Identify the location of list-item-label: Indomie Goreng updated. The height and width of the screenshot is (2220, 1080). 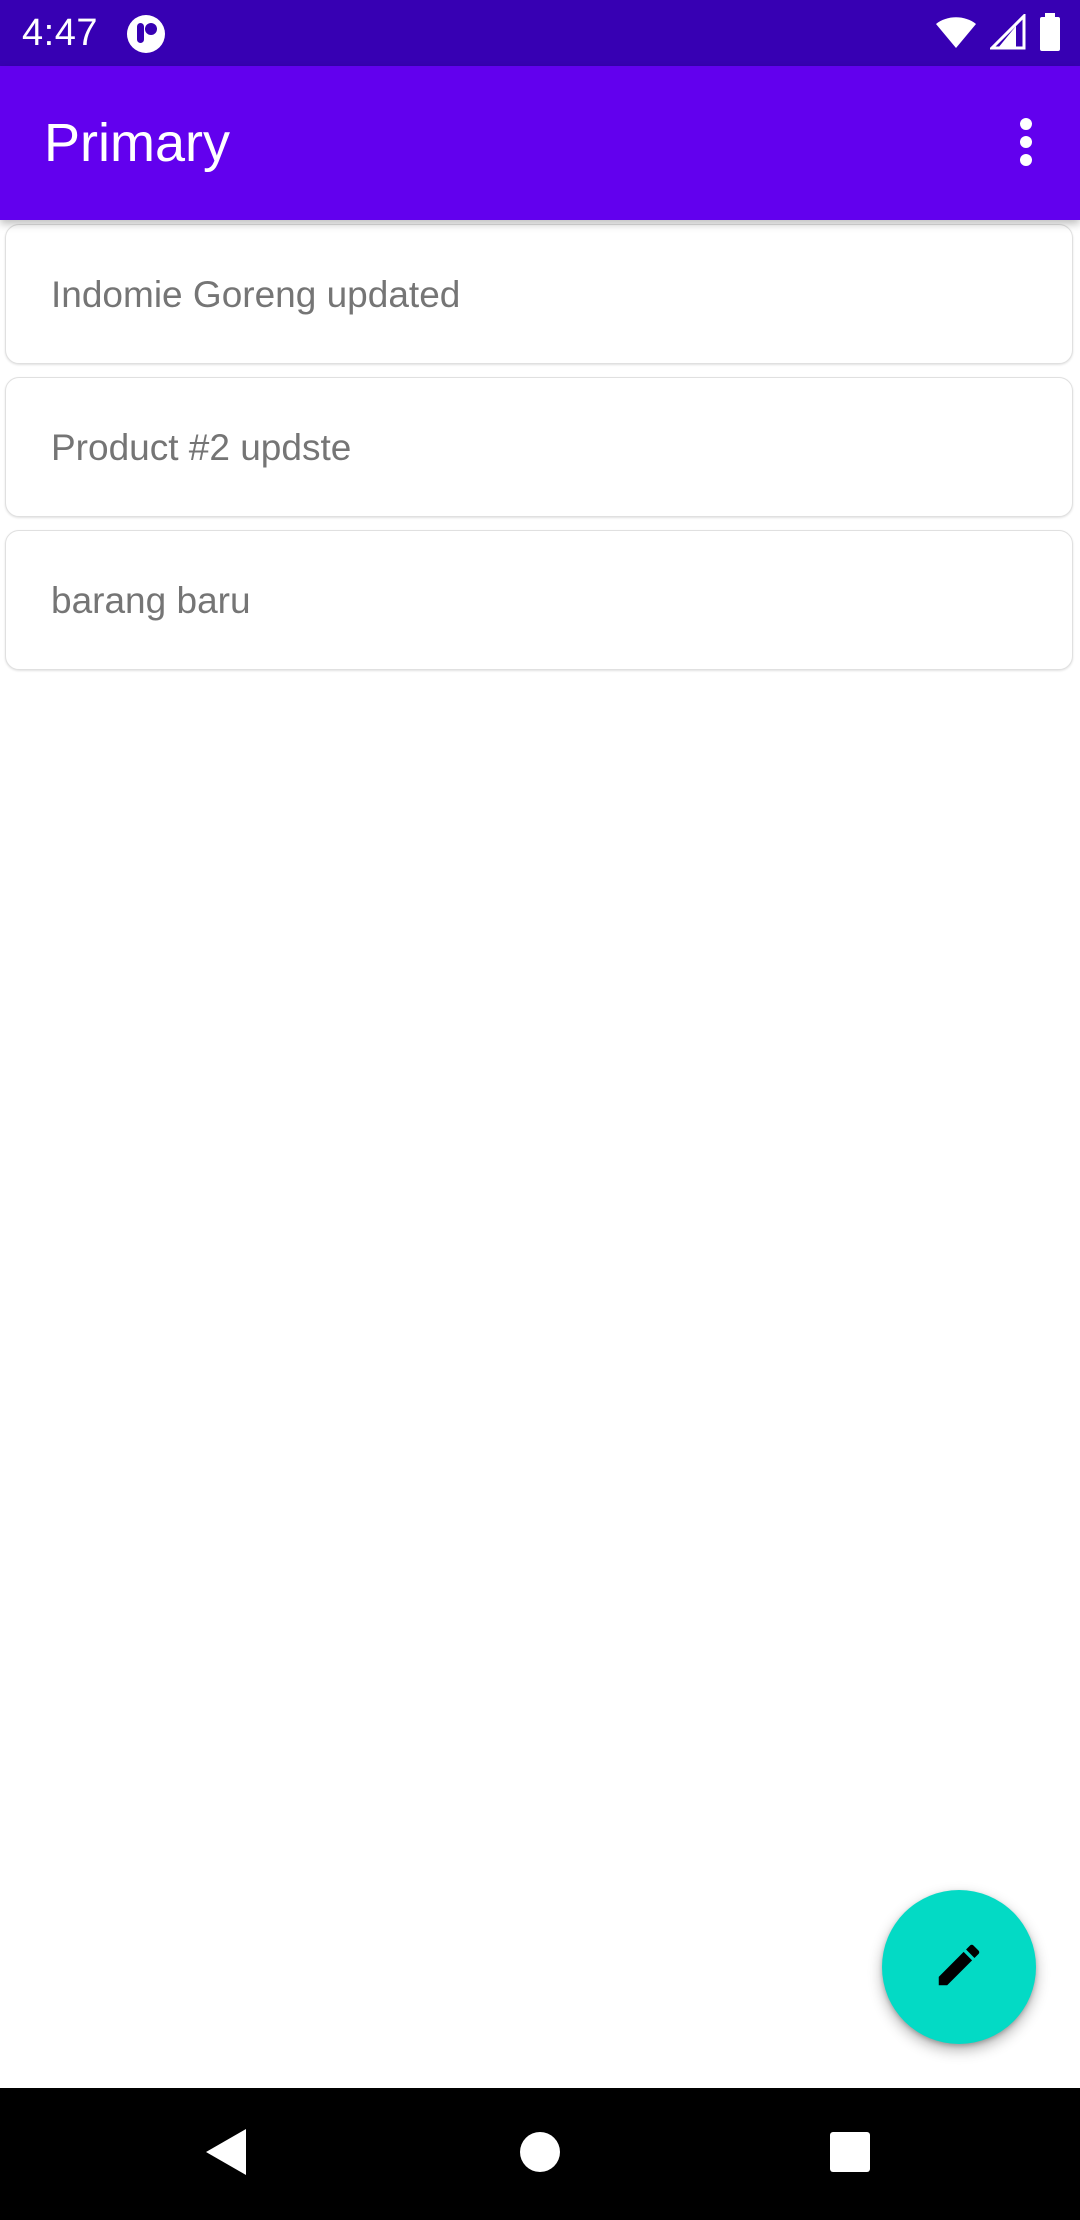
(256, 294).